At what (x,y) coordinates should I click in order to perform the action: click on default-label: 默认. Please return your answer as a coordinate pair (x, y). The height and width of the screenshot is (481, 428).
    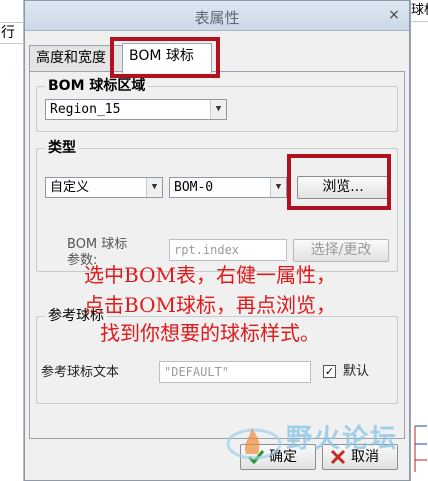
    Looking at the image, I should click on (356, 371).